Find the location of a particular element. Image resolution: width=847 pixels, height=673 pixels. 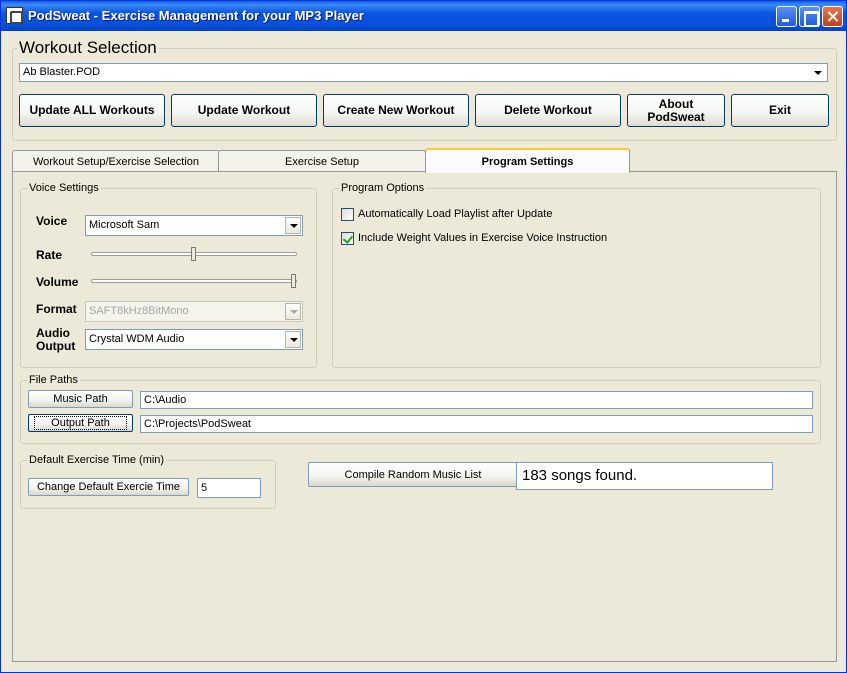

voice-settings-legend: Voice Settings is located at coordinates (64, 188).